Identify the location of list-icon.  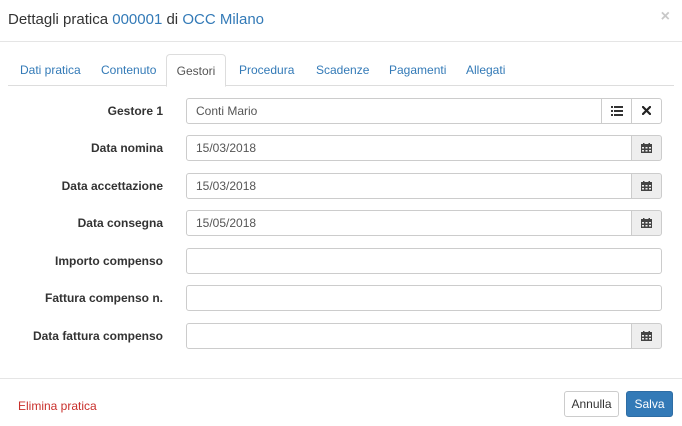
(616, 111).